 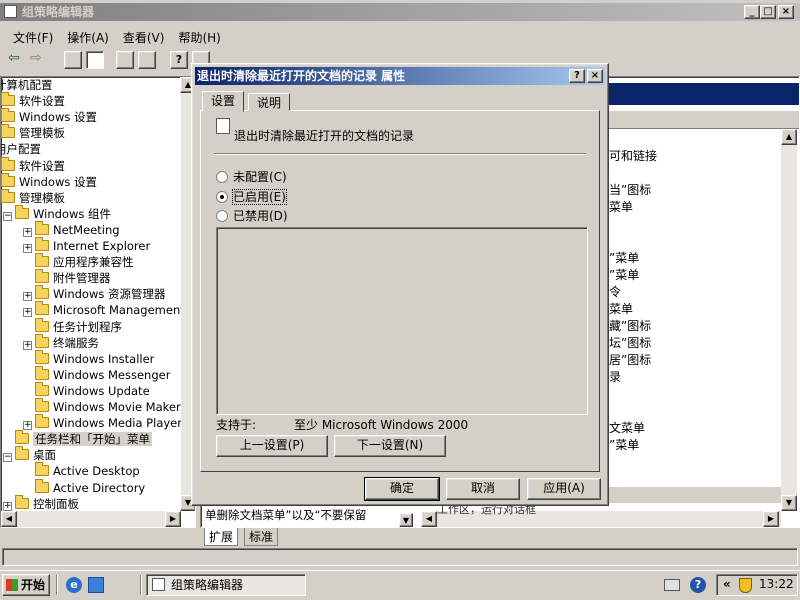 I want to click on internet-explorer-icon: e, so click(x=74, y=585).